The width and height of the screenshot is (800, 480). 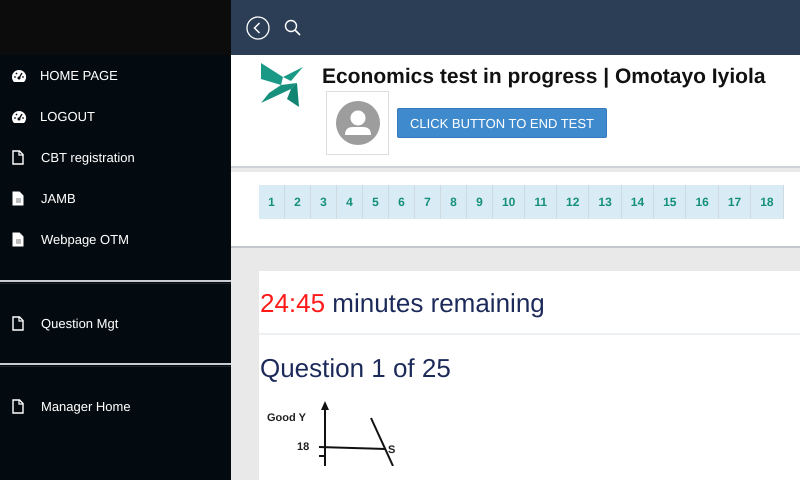 I want to click on question-number-button: 6, so click(x=402, y=202).